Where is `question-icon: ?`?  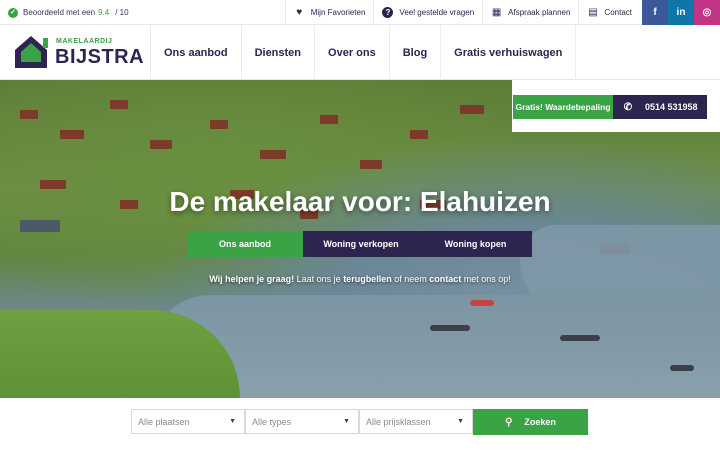
question-icon: ? is located at coordinates (388, 12).